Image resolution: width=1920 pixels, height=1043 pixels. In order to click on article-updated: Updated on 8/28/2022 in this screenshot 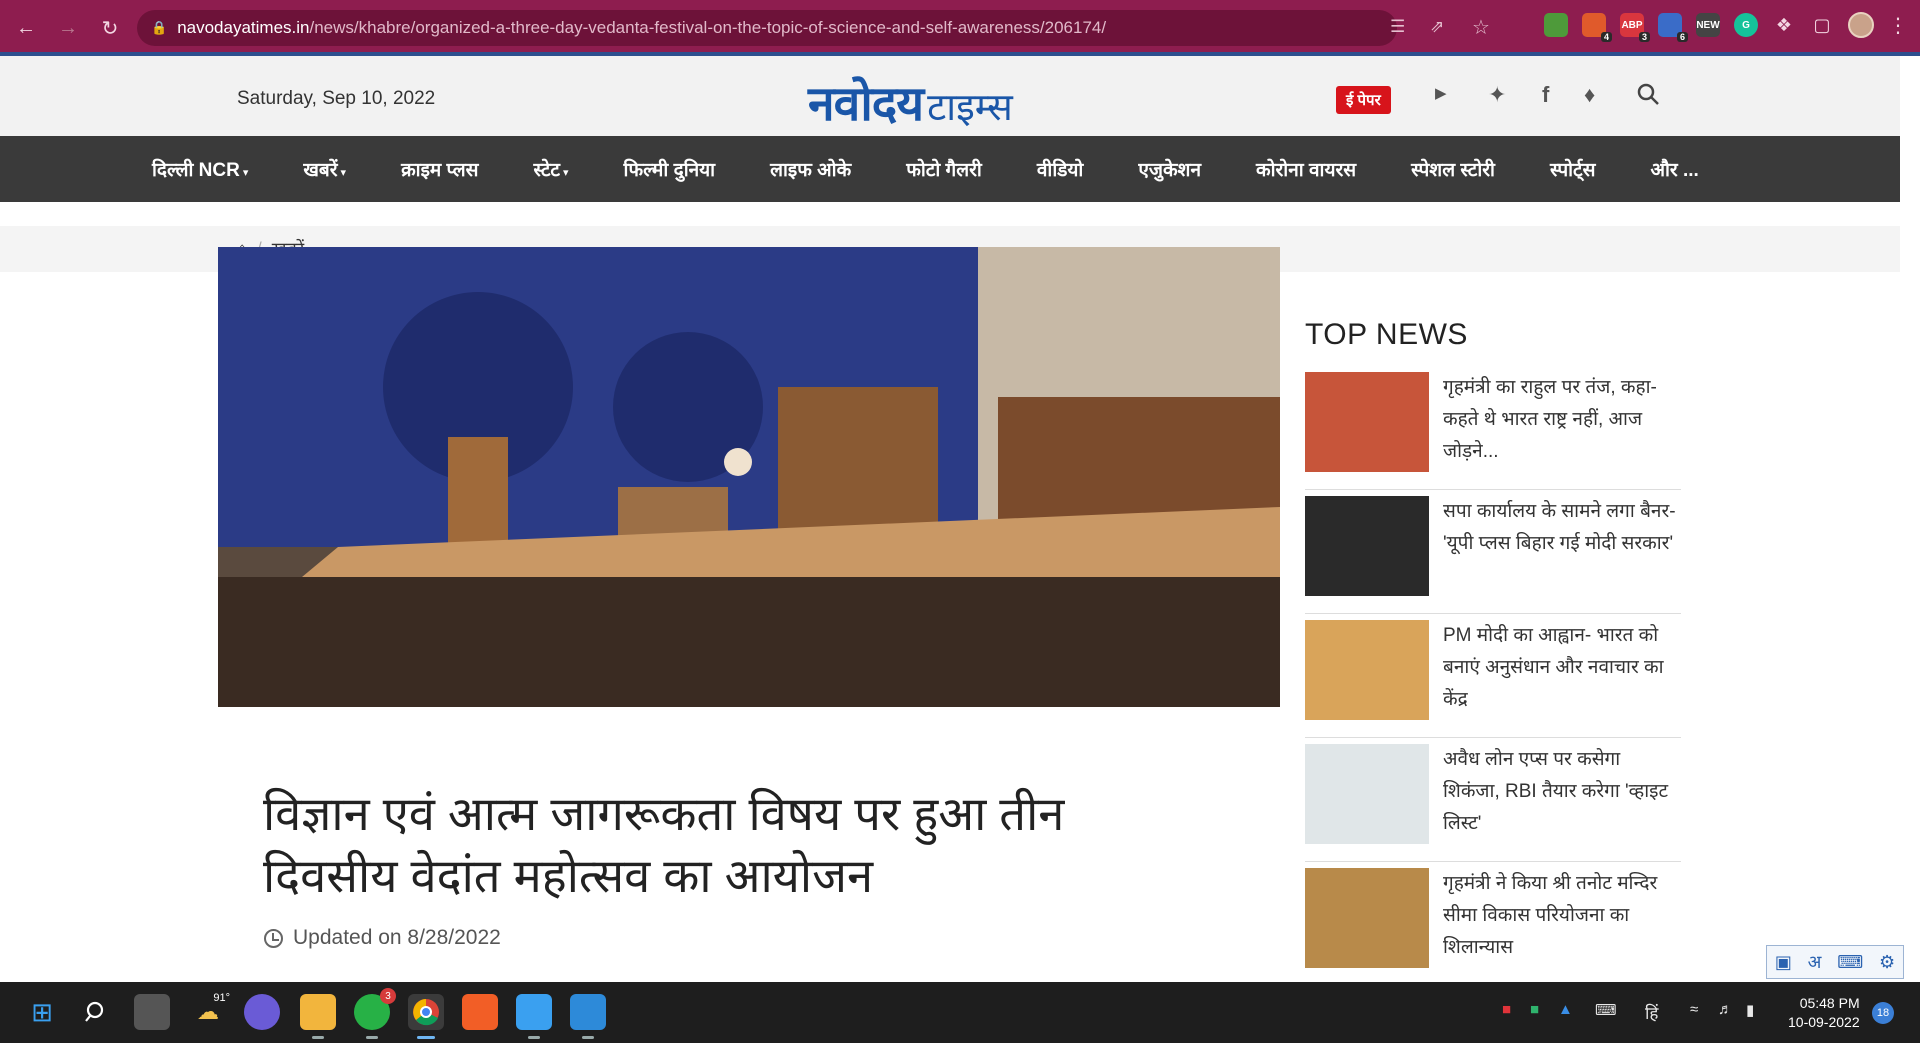, I will do `click(382, 938)`.